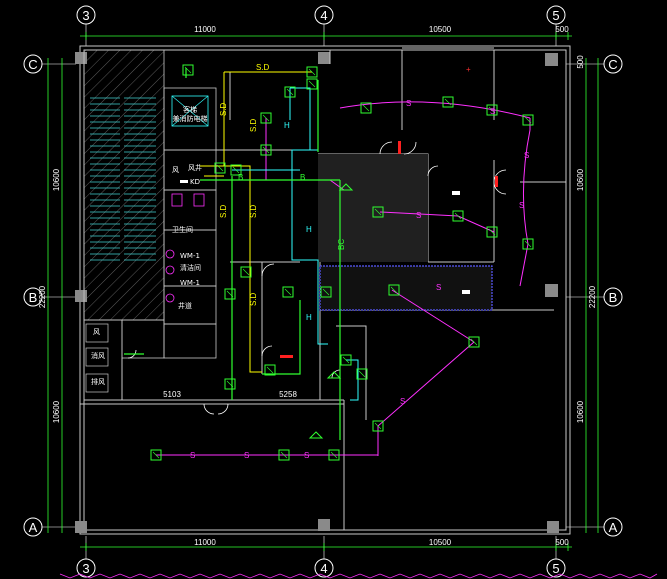 The image size is (667, 579). What do you see at coordinates (185, 305) in the screenshot?
I see `room-shaft: 井道` at bounding box center [185, 305].